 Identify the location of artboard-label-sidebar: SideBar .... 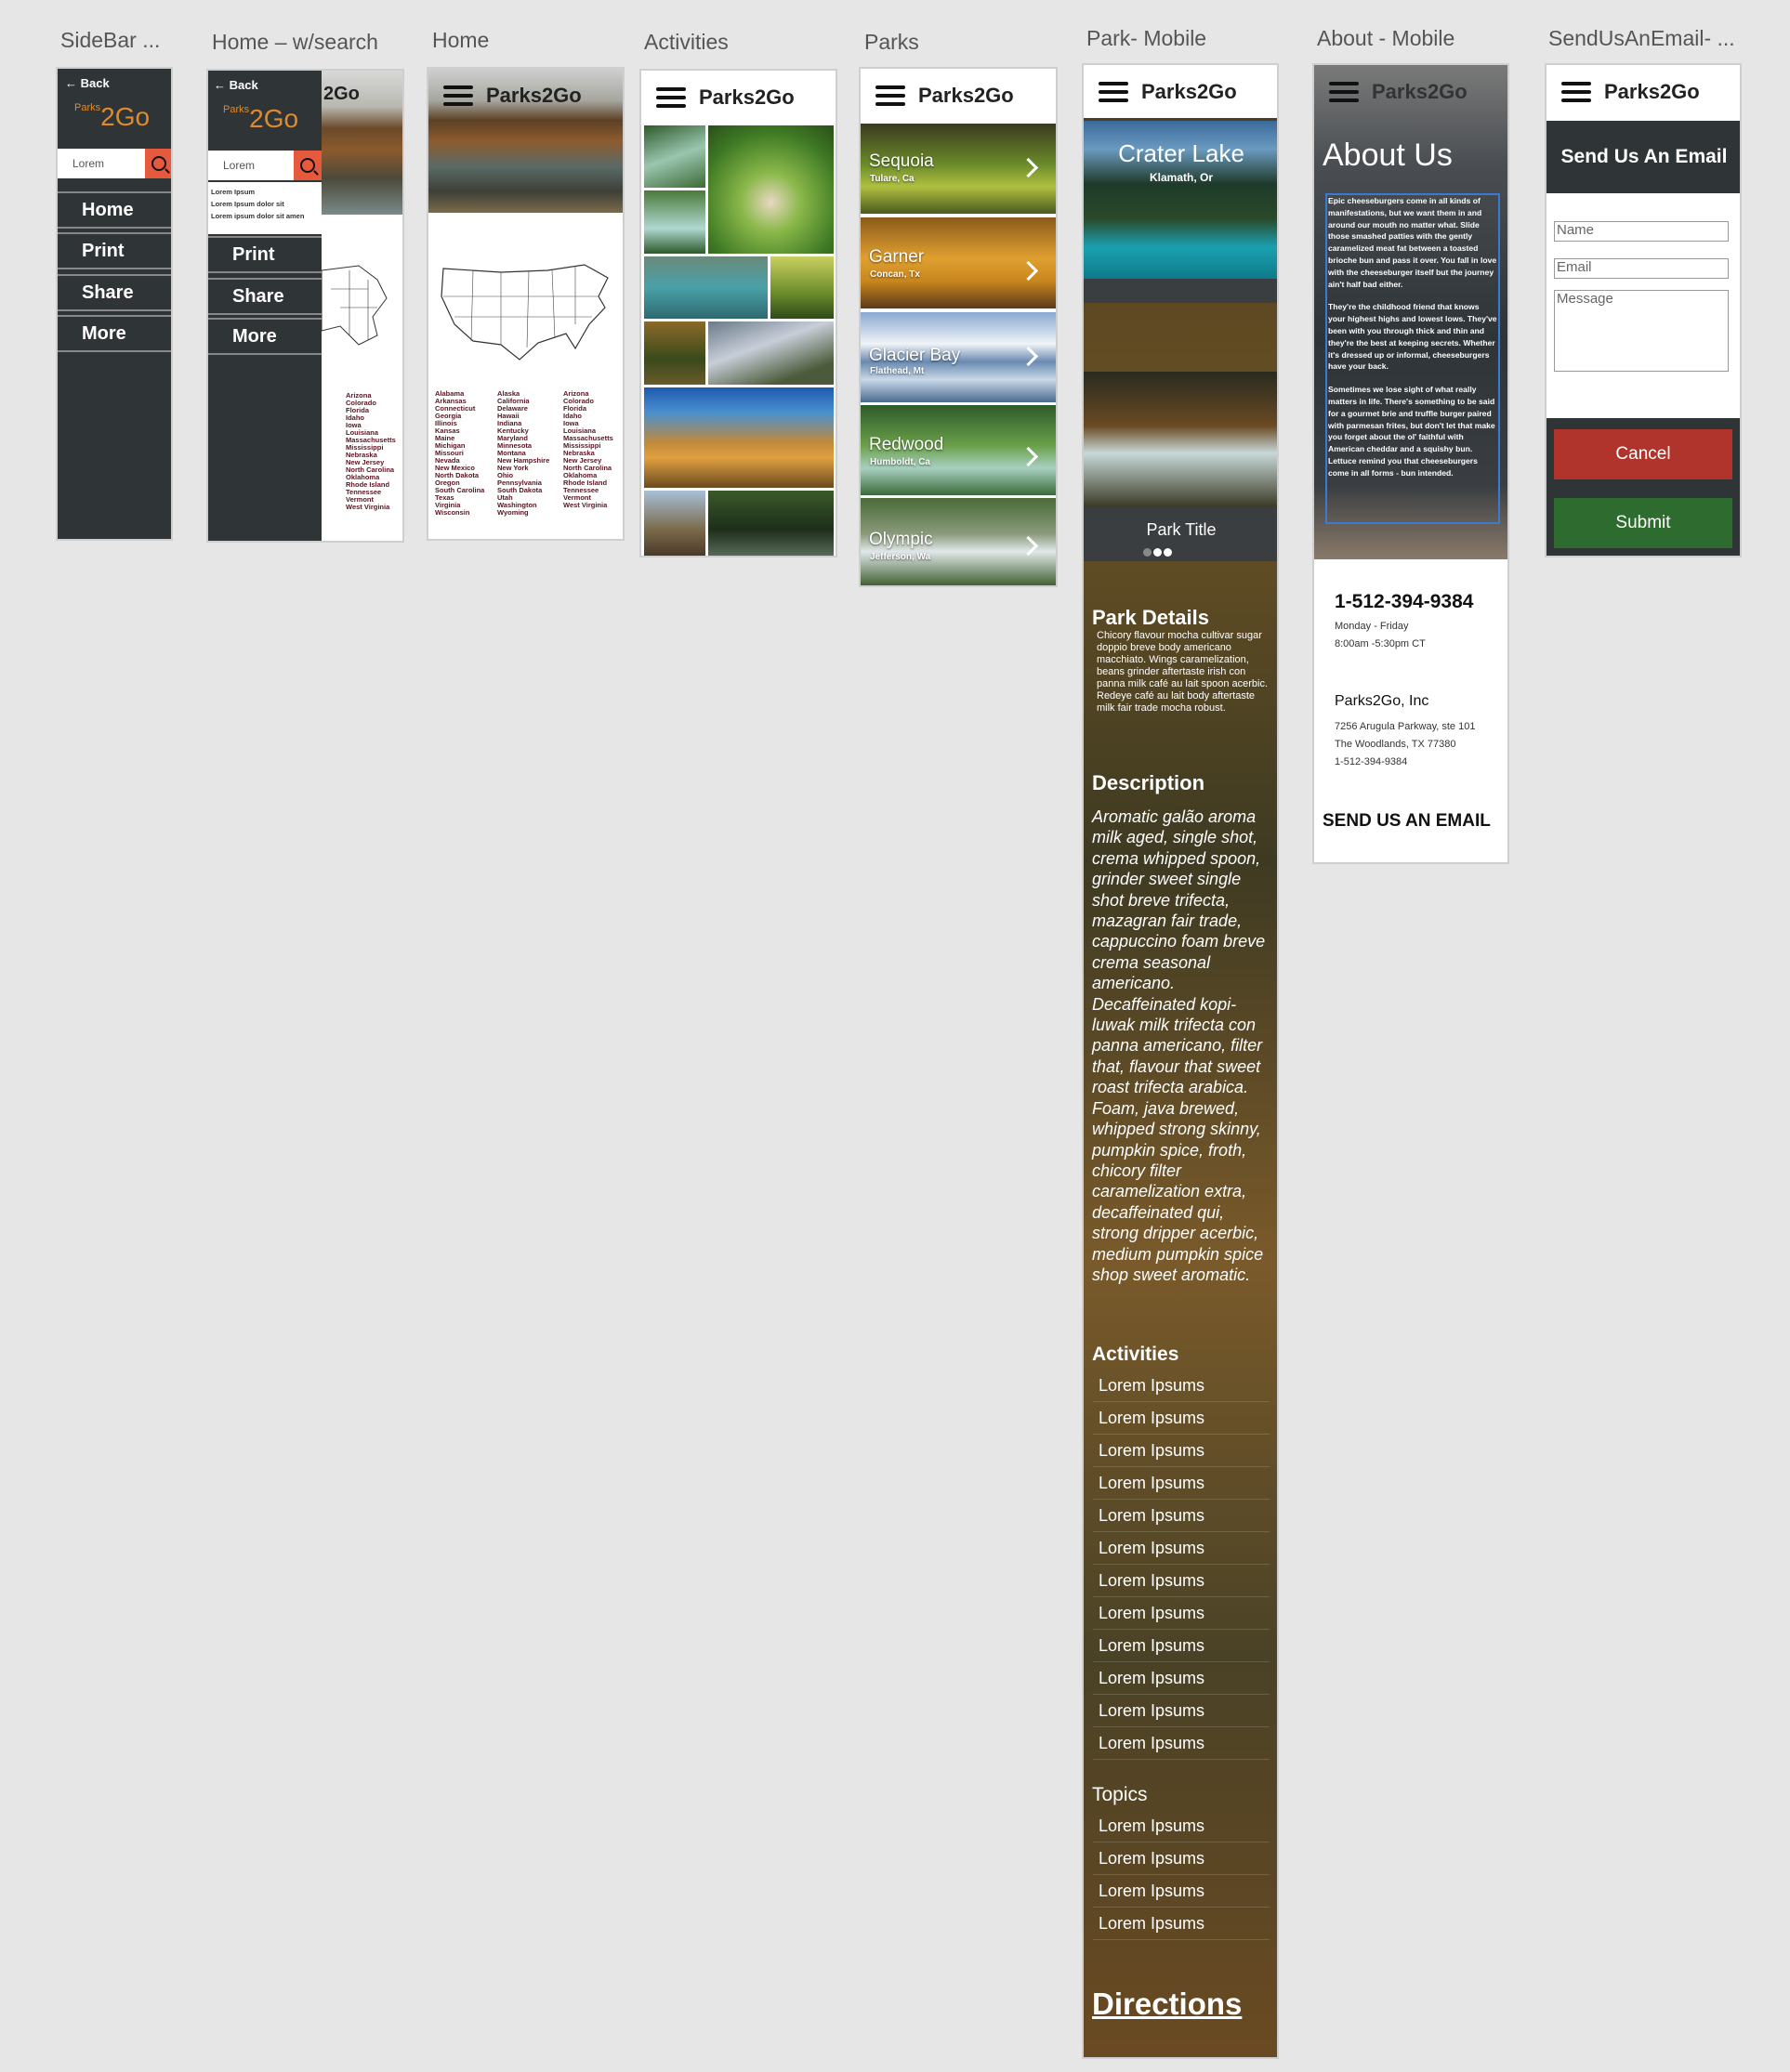
(110, 40).